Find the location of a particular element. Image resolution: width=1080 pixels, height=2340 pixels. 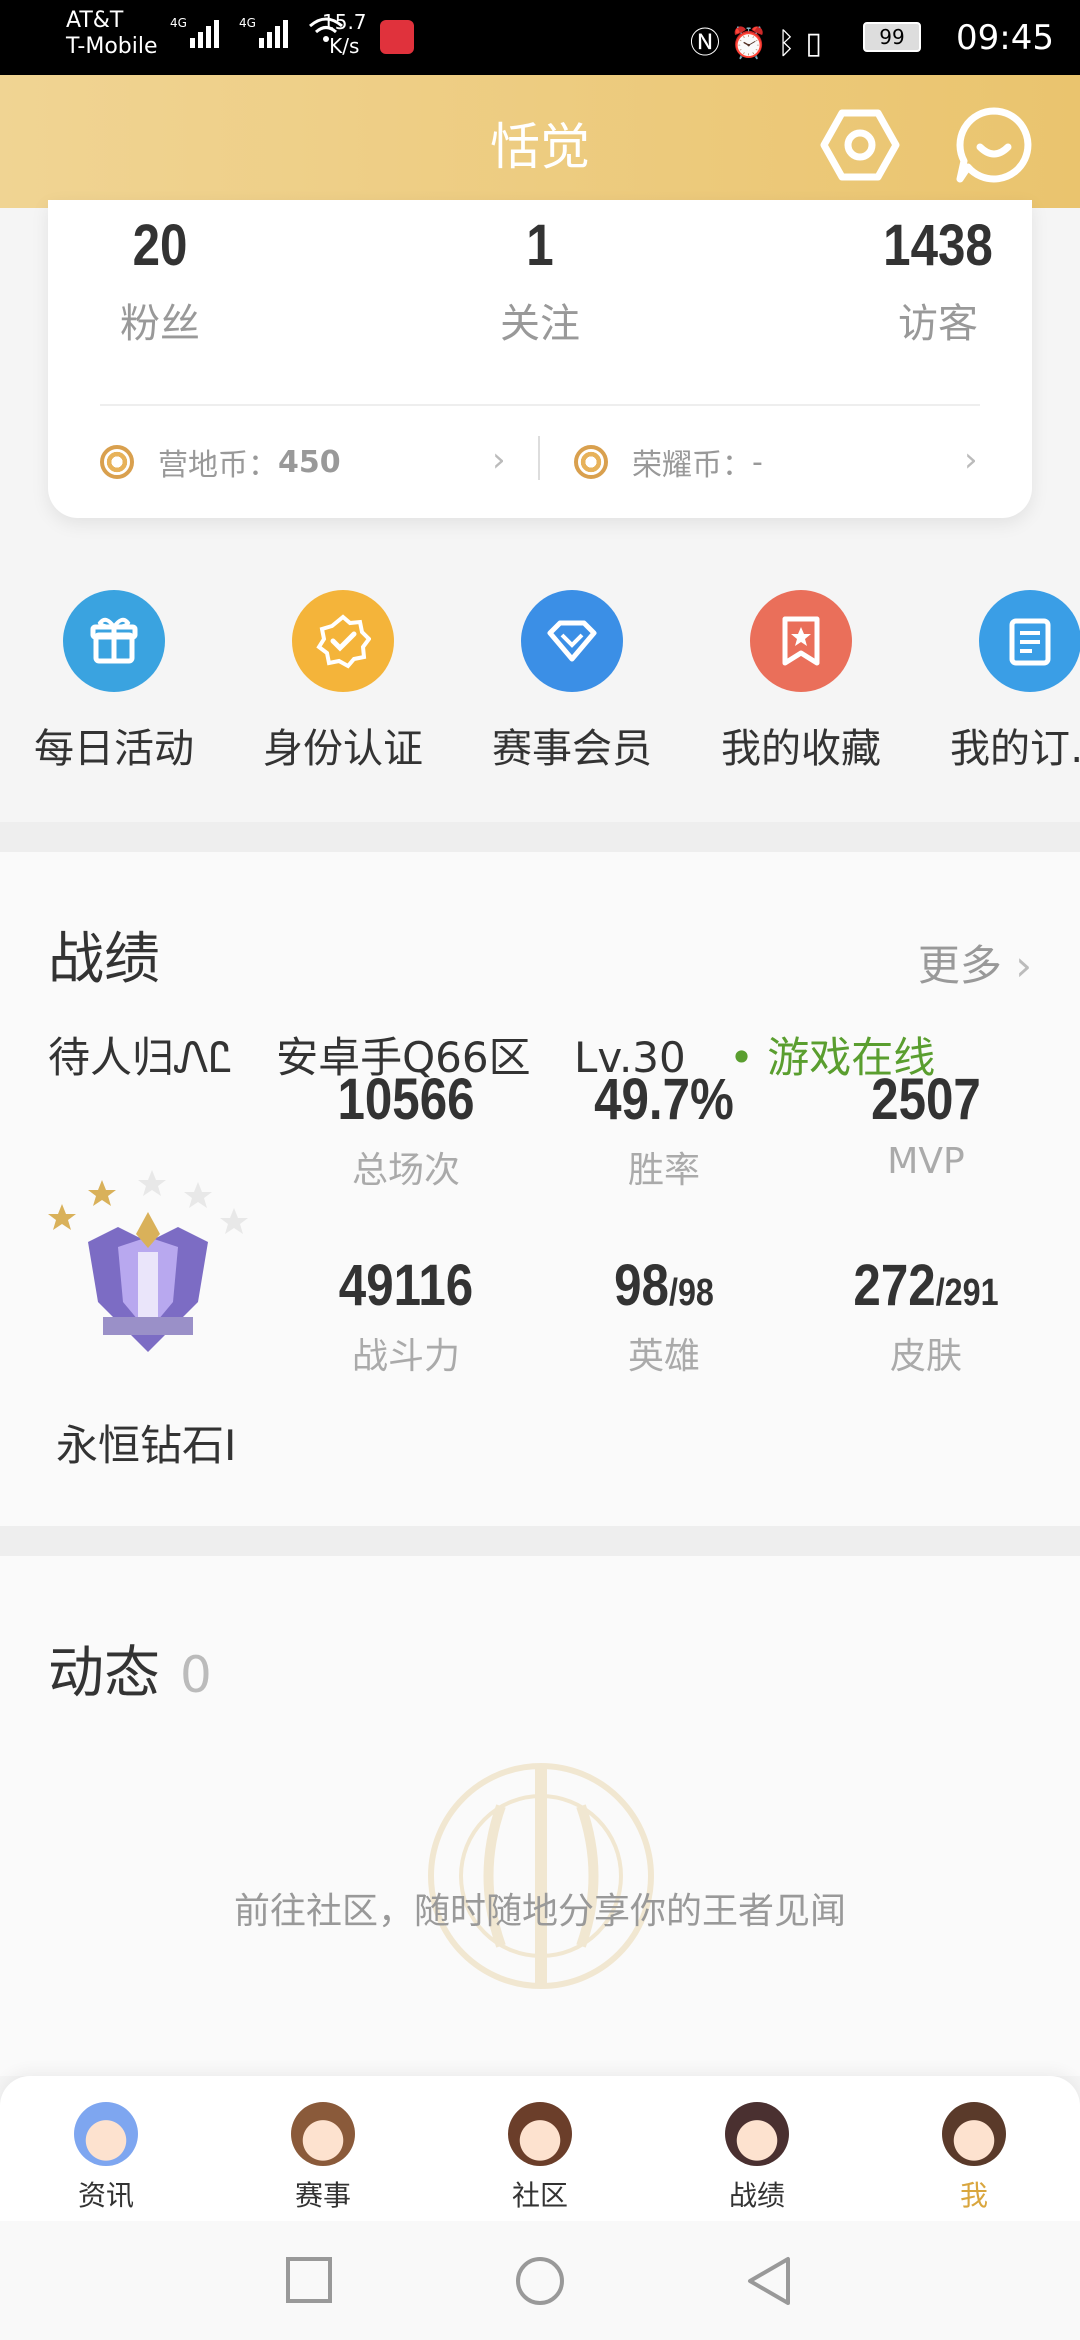

stat-label: 胜率 is located at coordinates (663, 1170).